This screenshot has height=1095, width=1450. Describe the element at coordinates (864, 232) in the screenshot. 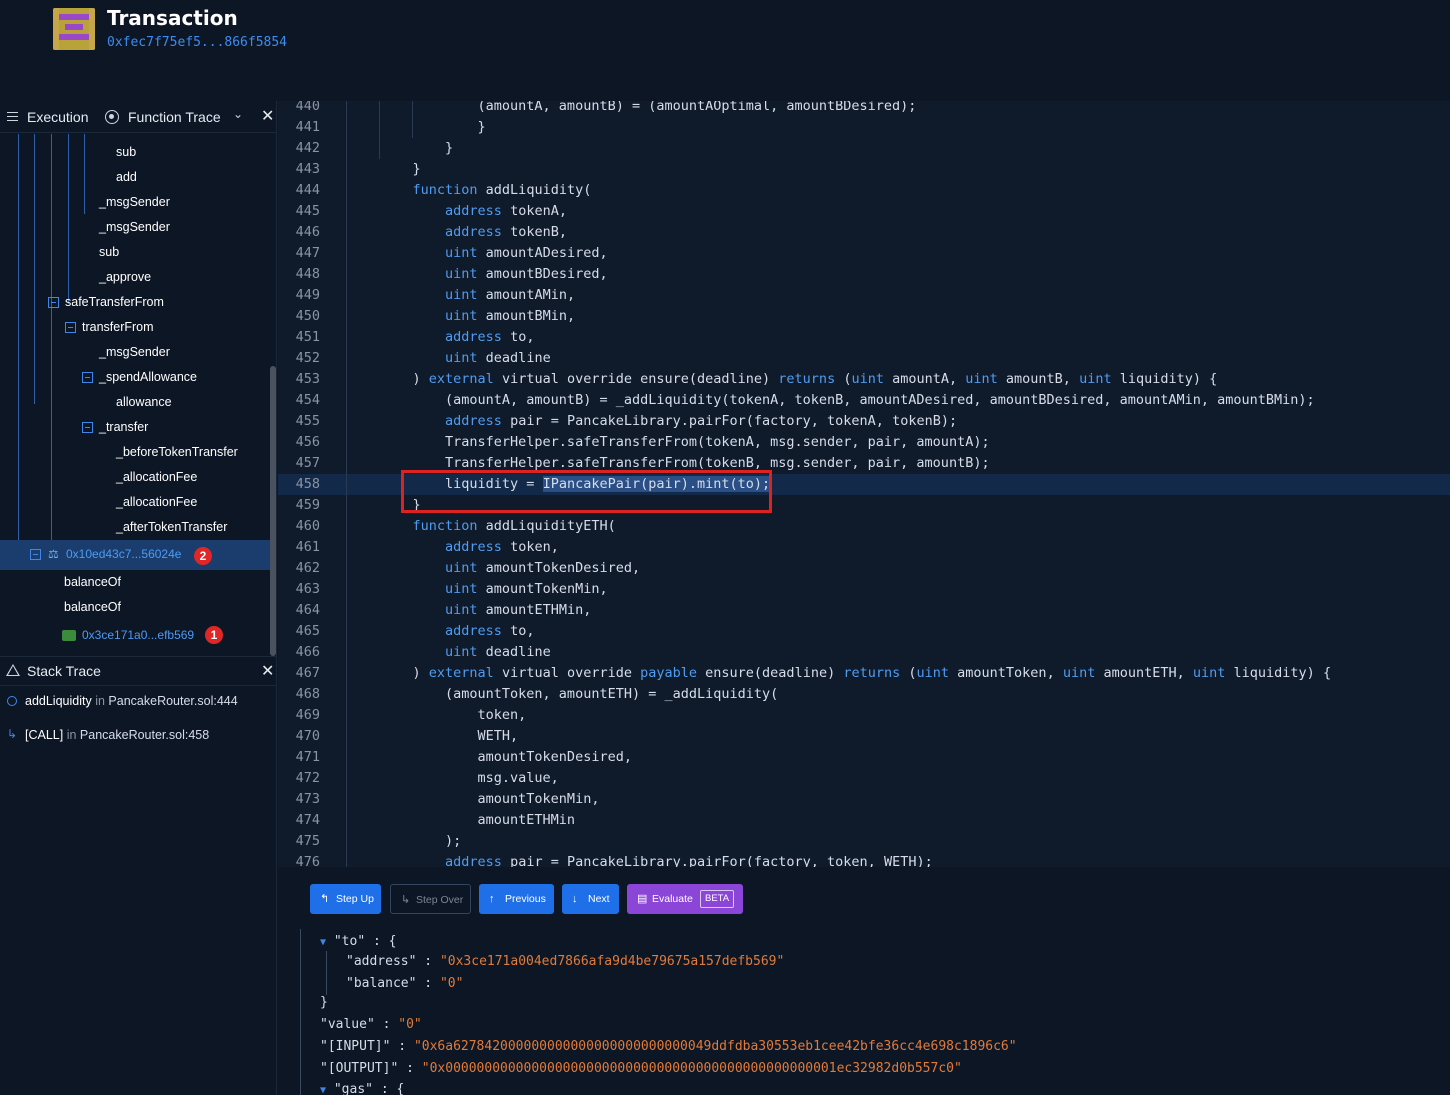

I see `code-line: 446 address tokenB,` at that location.